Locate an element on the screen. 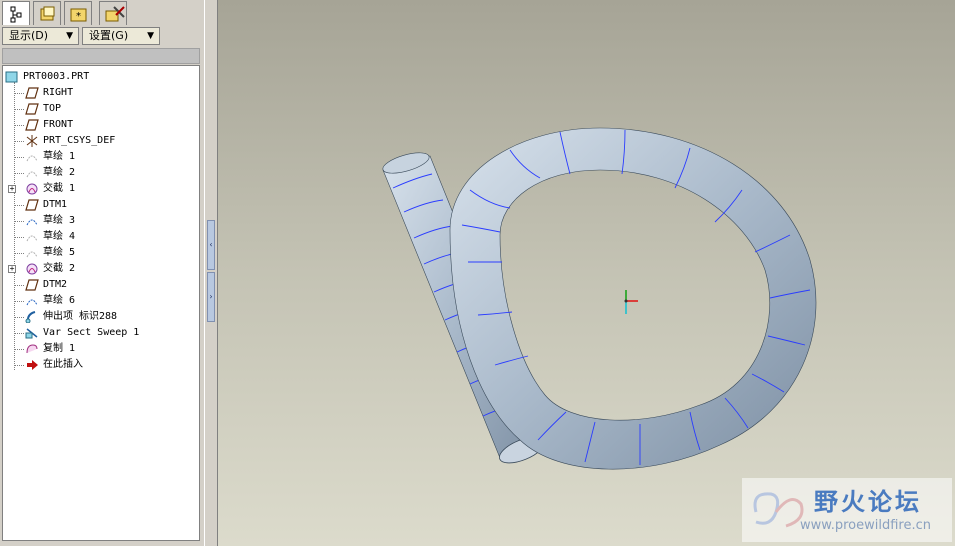 This screenshot has width=955, height=546. tree-item-insert-here: 在此插入 is located at coordinates (101, 365).